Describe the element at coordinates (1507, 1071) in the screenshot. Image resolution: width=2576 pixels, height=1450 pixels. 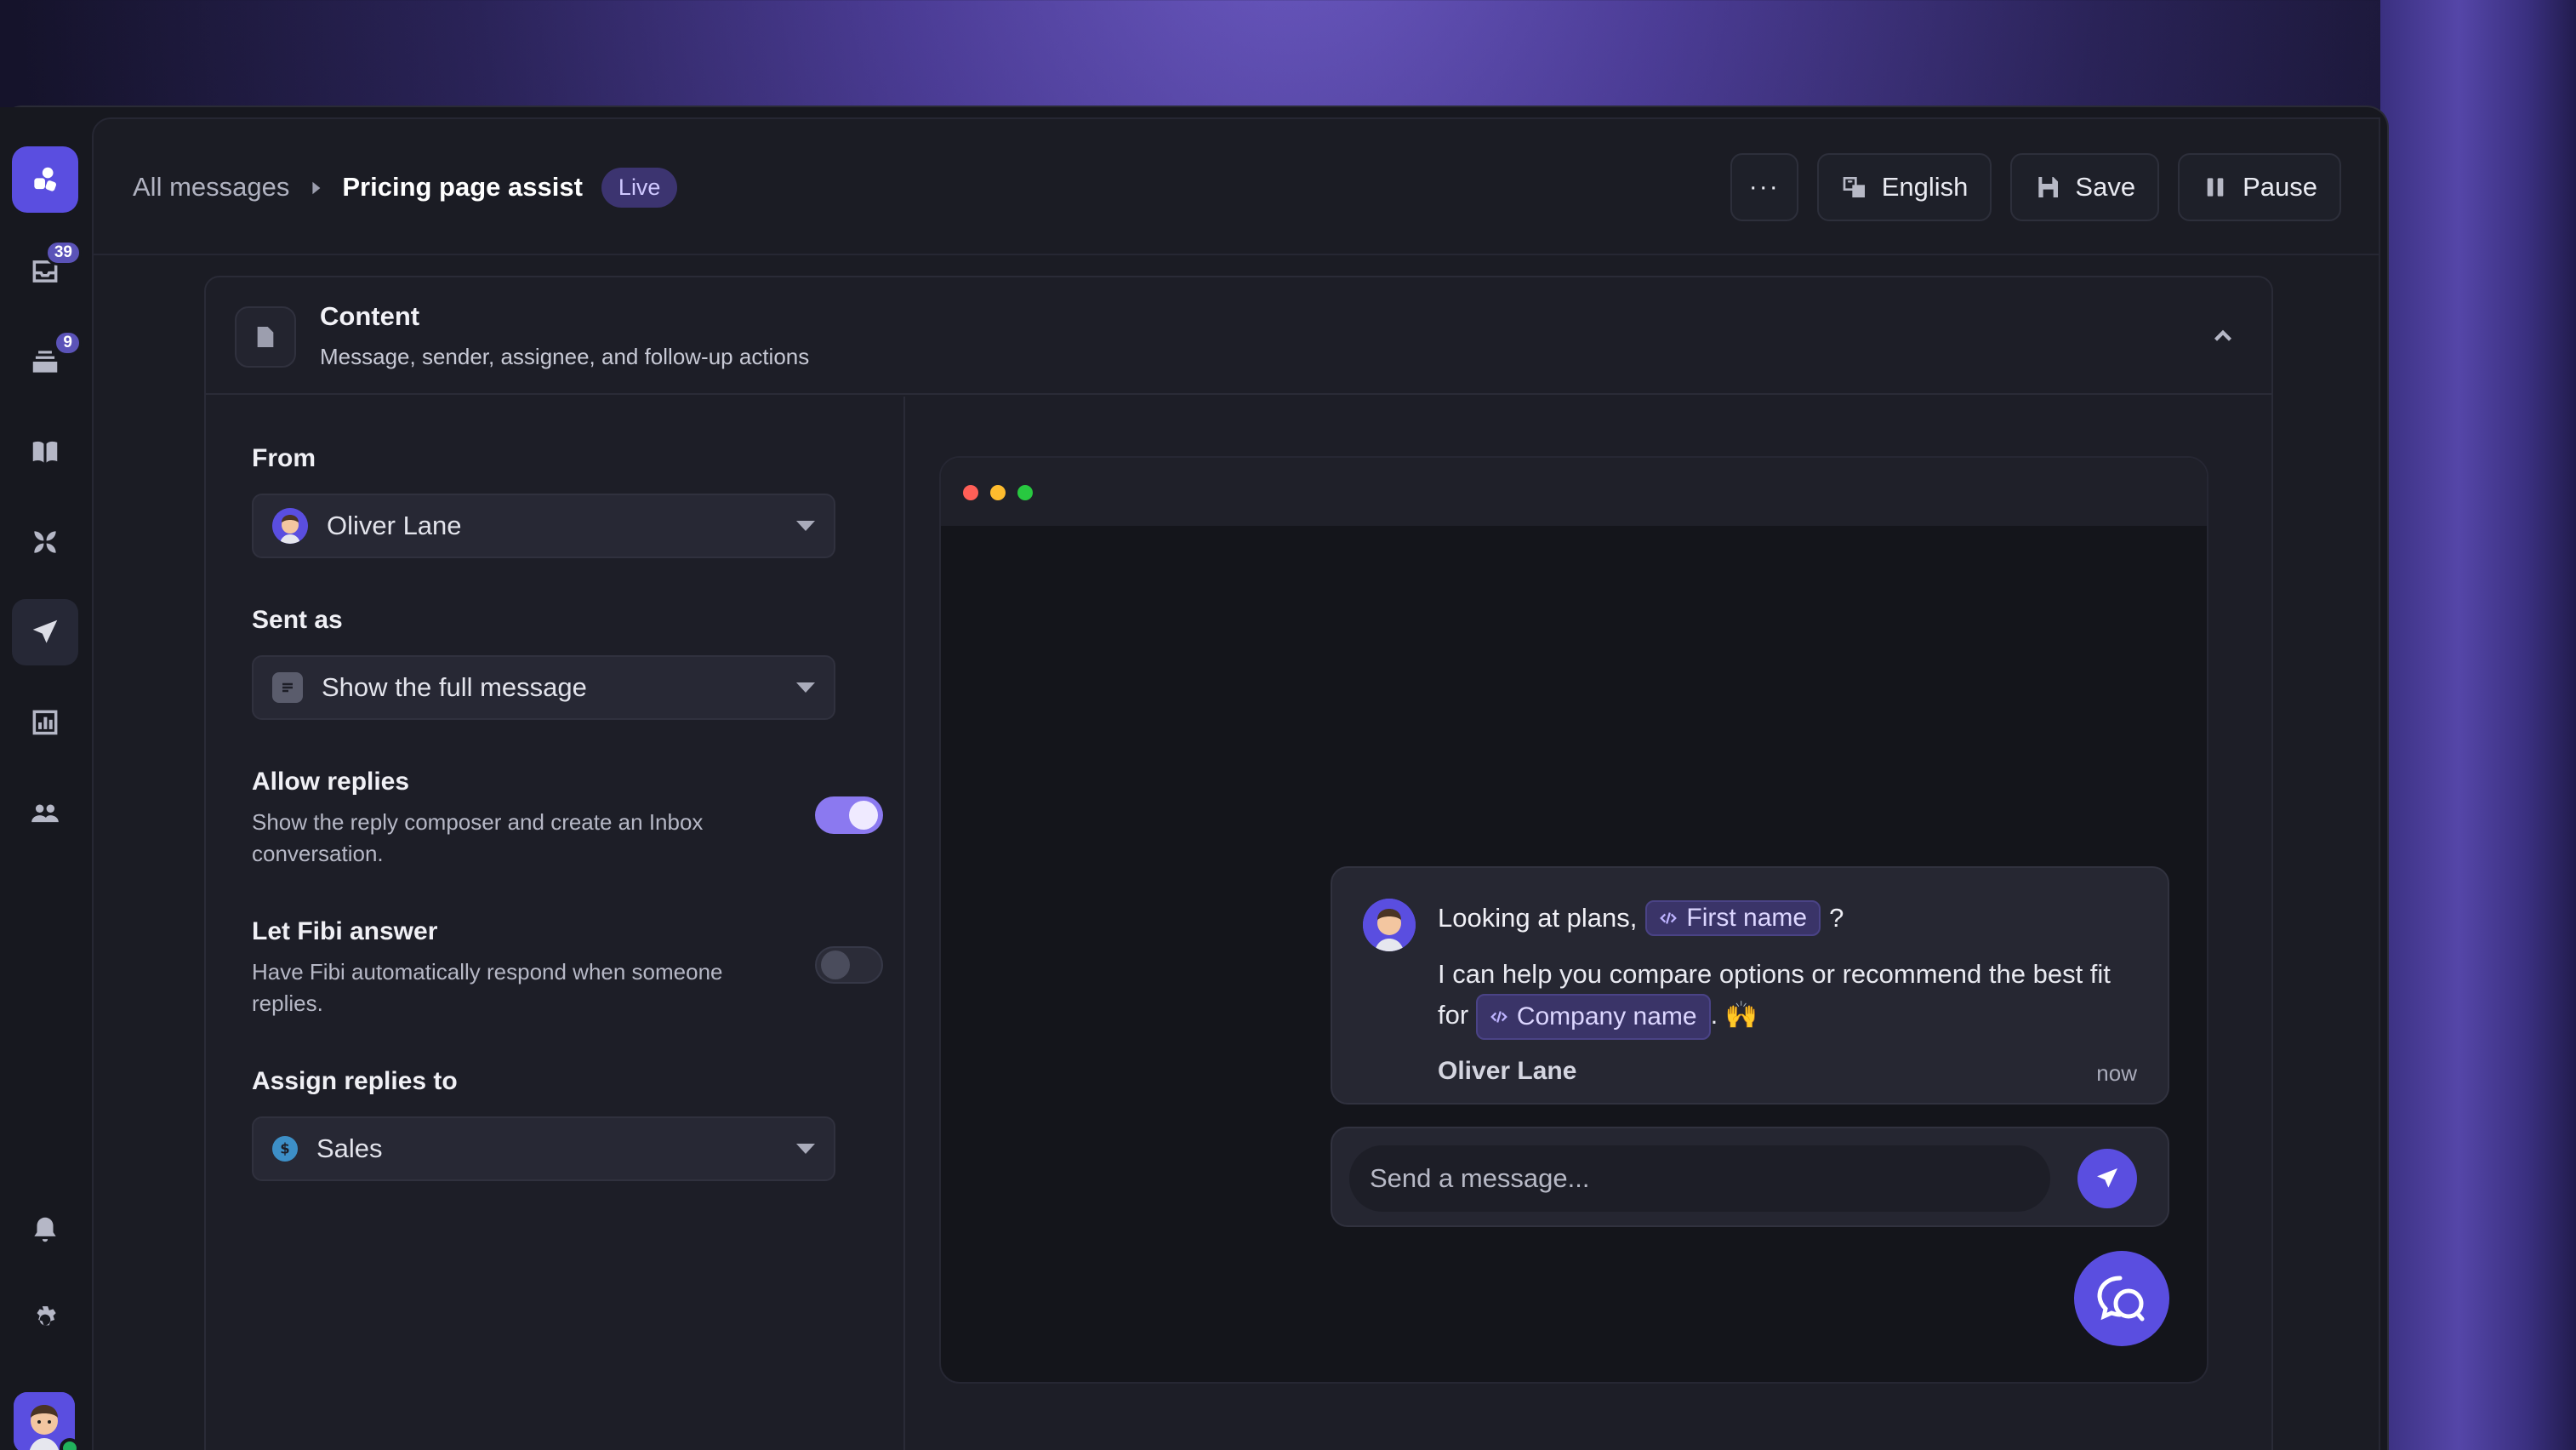
I see `message-sender-name: Oliver Lane` at that location.